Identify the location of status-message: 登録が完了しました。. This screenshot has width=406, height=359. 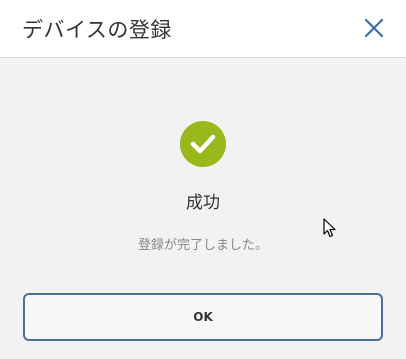
(202, 245).